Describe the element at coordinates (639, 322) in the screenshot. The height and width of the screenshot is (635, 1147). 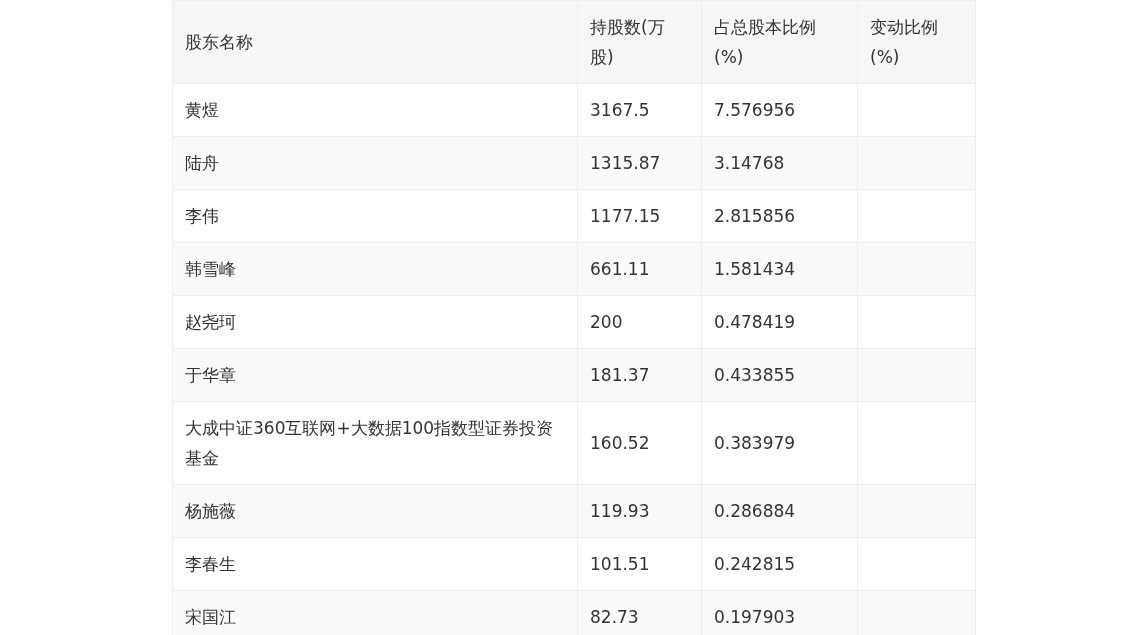
I see `table-cell: 200` at that location.